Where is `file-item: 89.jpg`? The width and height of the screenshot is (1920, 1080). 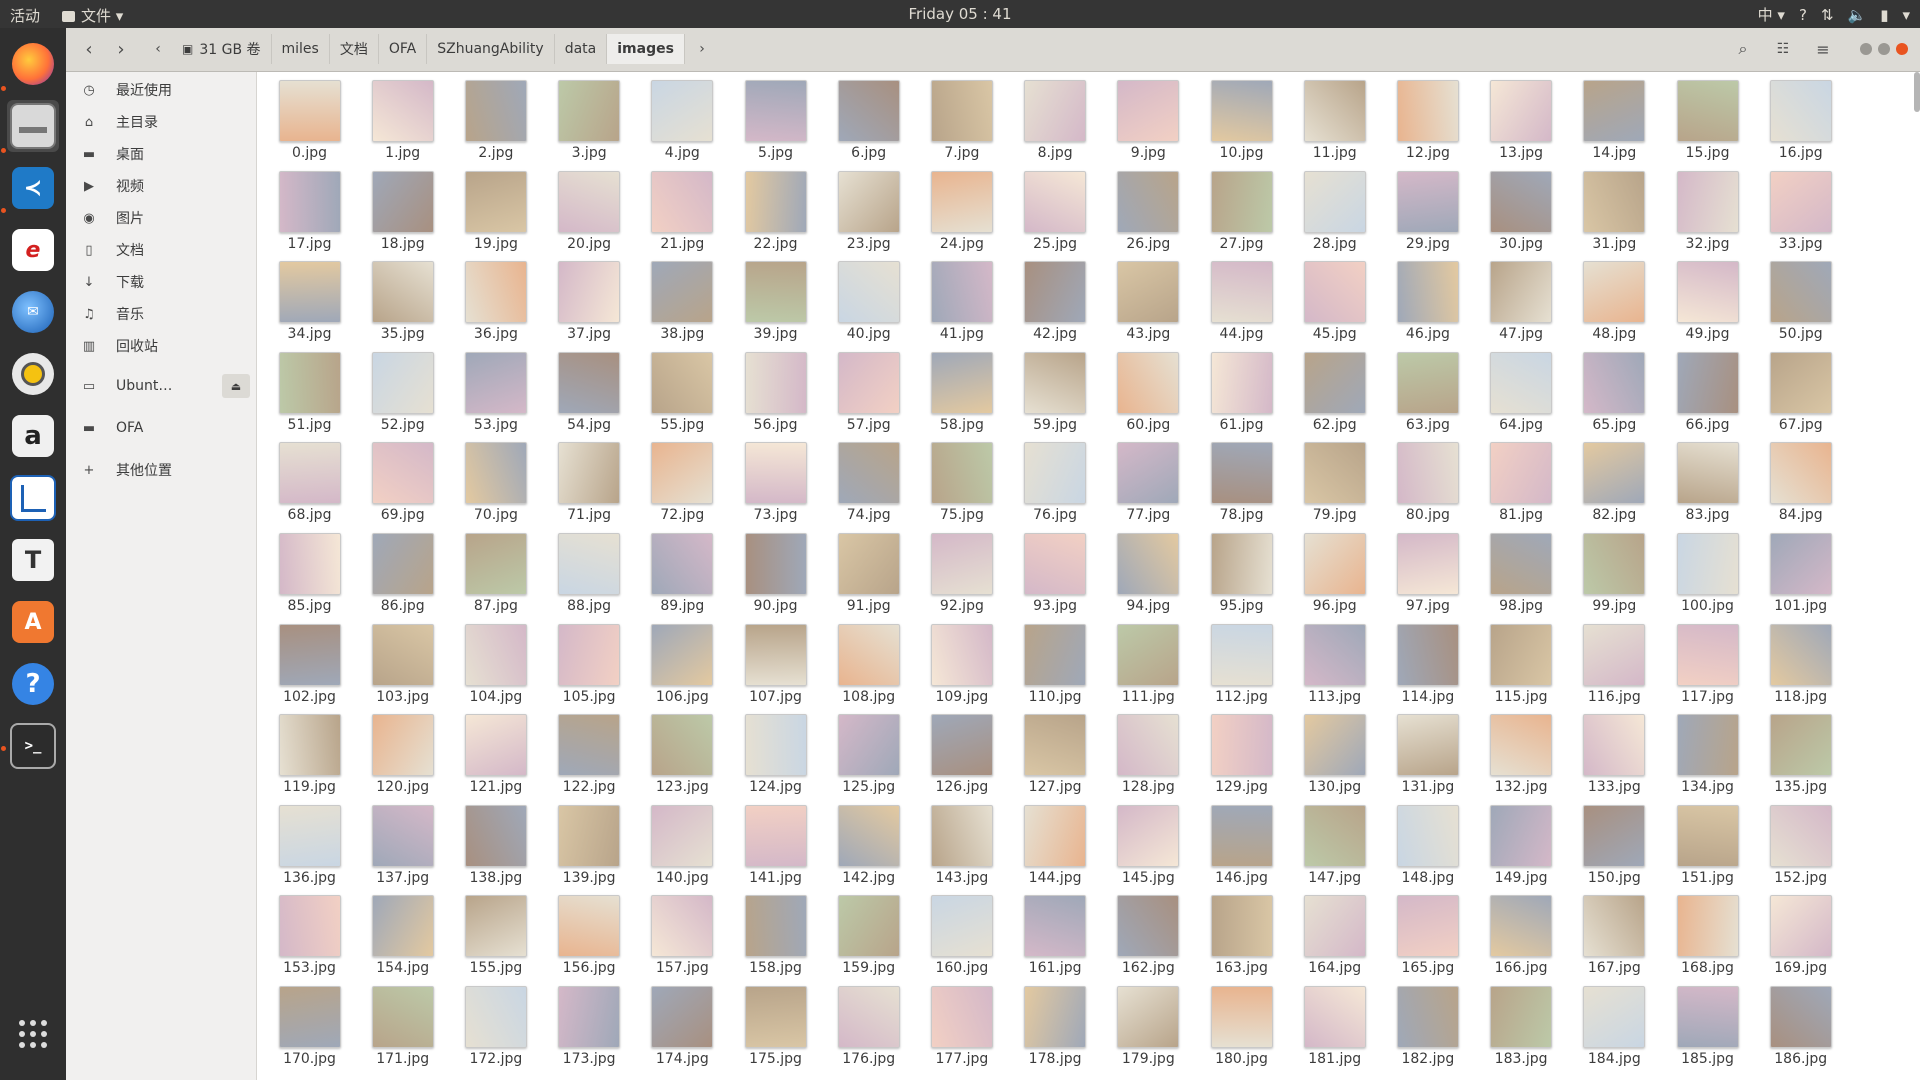 file-item: 89.jpg is located at coordinates (682, 570).